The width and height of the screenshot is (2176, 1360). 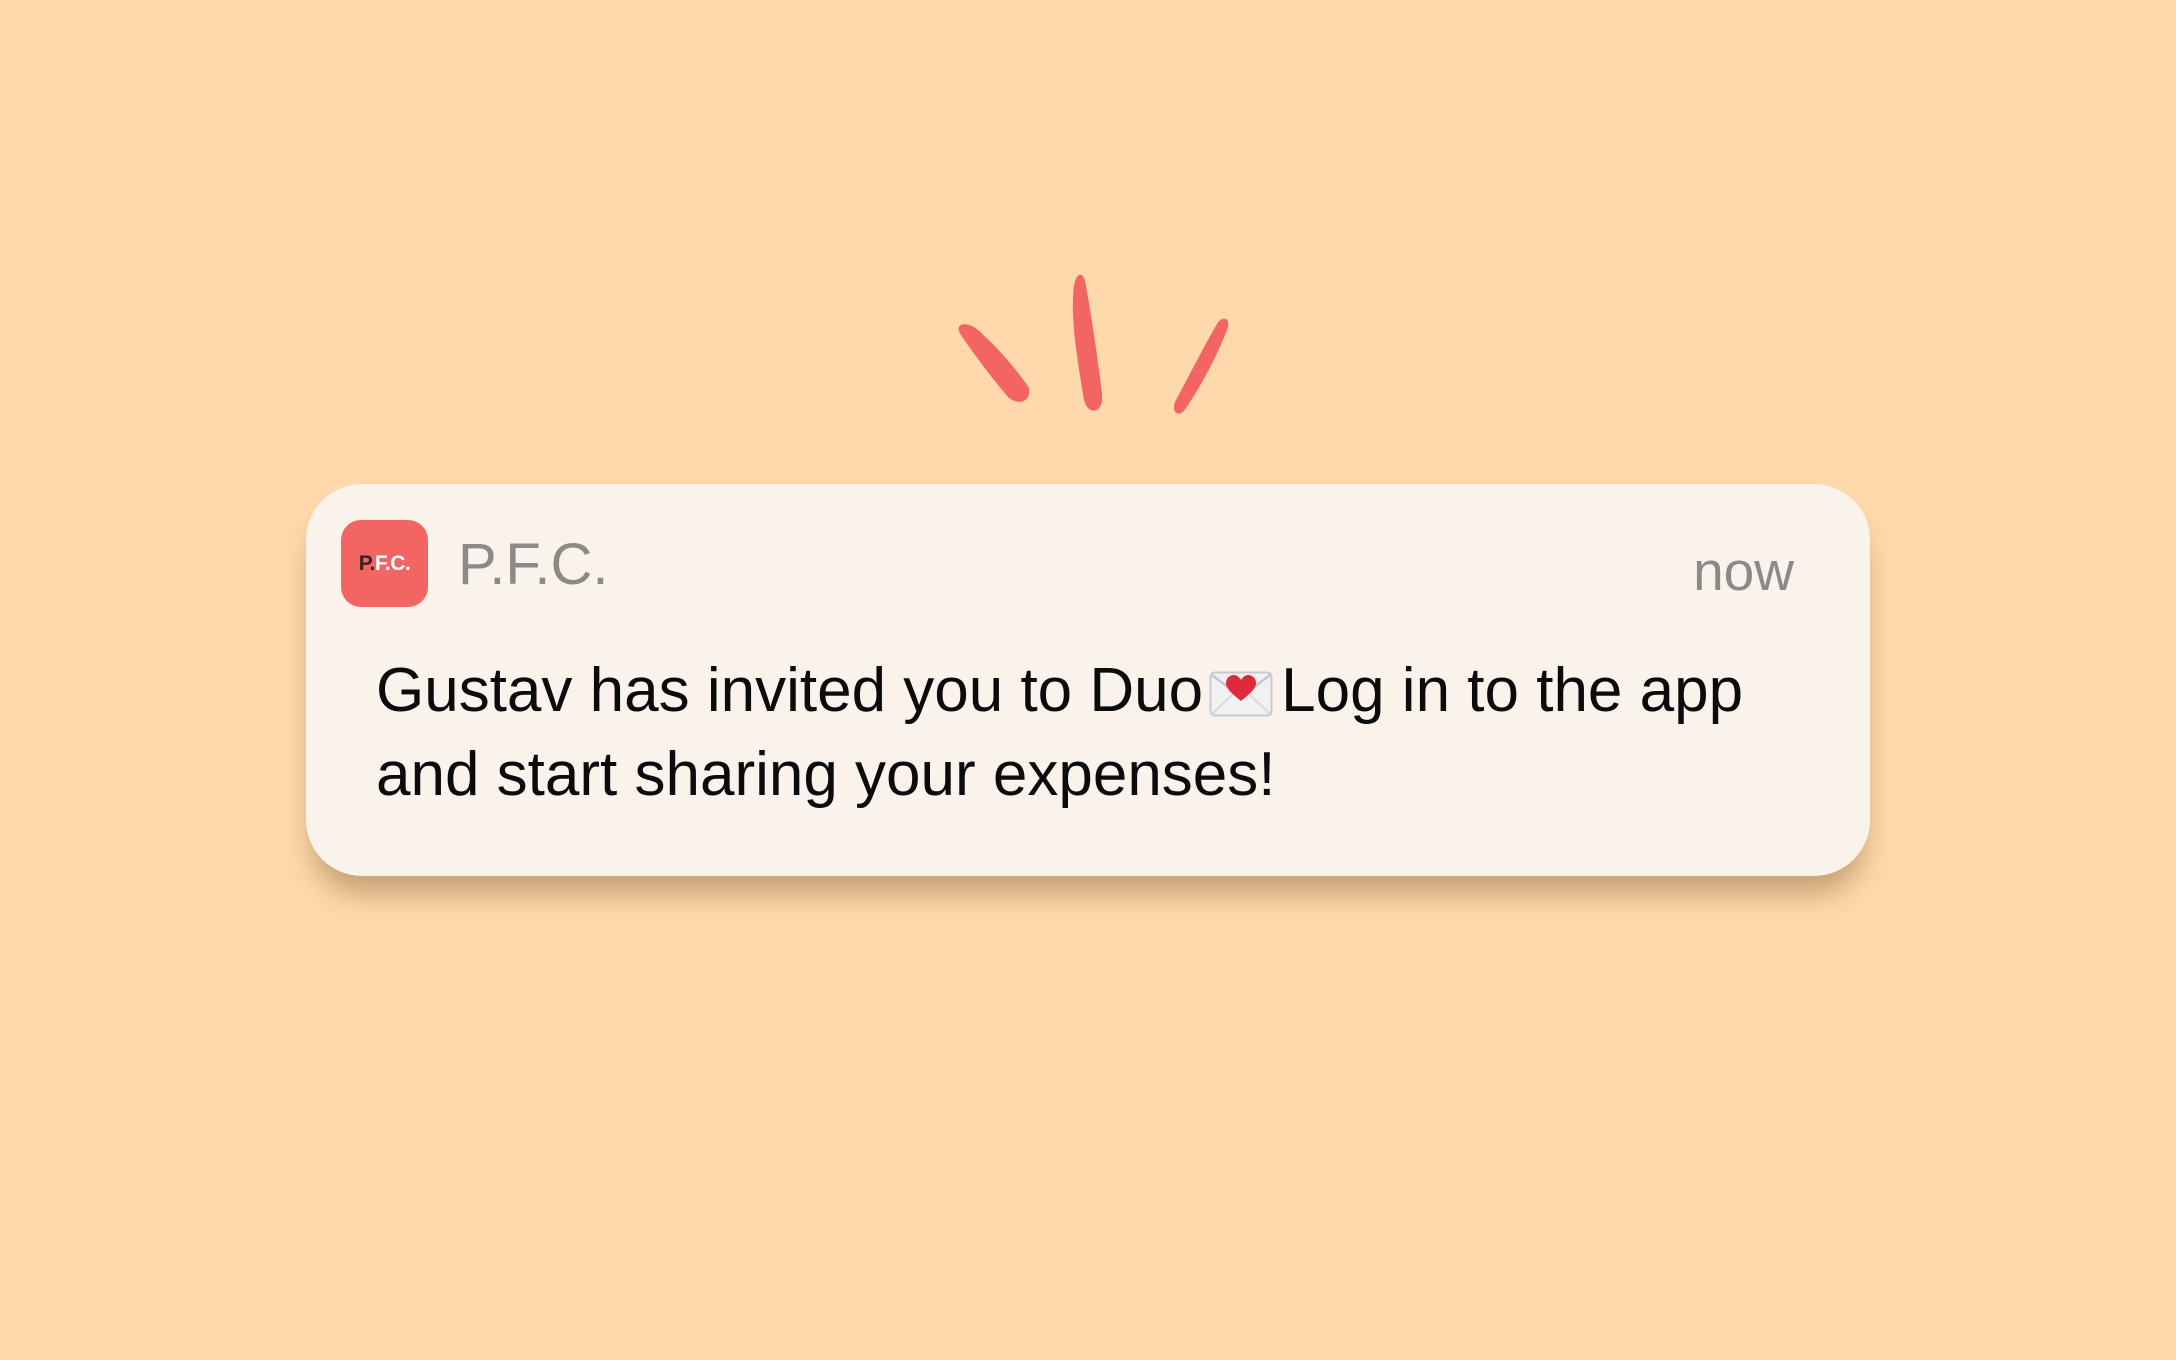 I want to click on notification-timestamp: now, so click(x=1743, y=571).